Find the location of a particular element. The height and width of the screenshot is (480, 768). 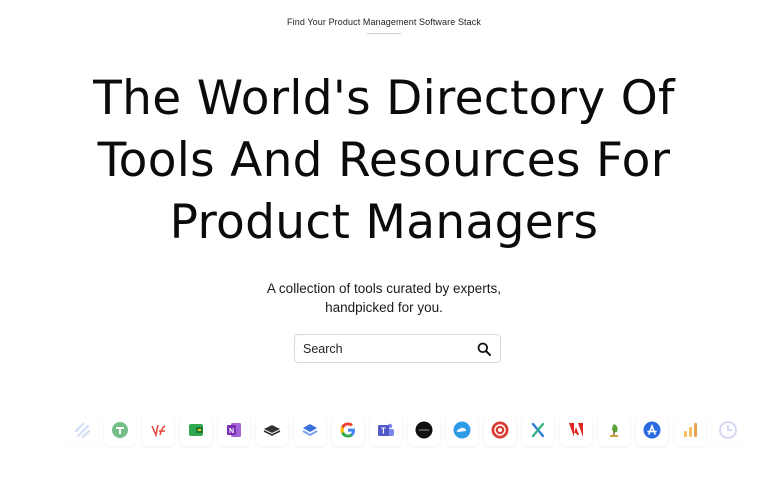

green-folder-logo-icon is located at coordinates (196, 430).